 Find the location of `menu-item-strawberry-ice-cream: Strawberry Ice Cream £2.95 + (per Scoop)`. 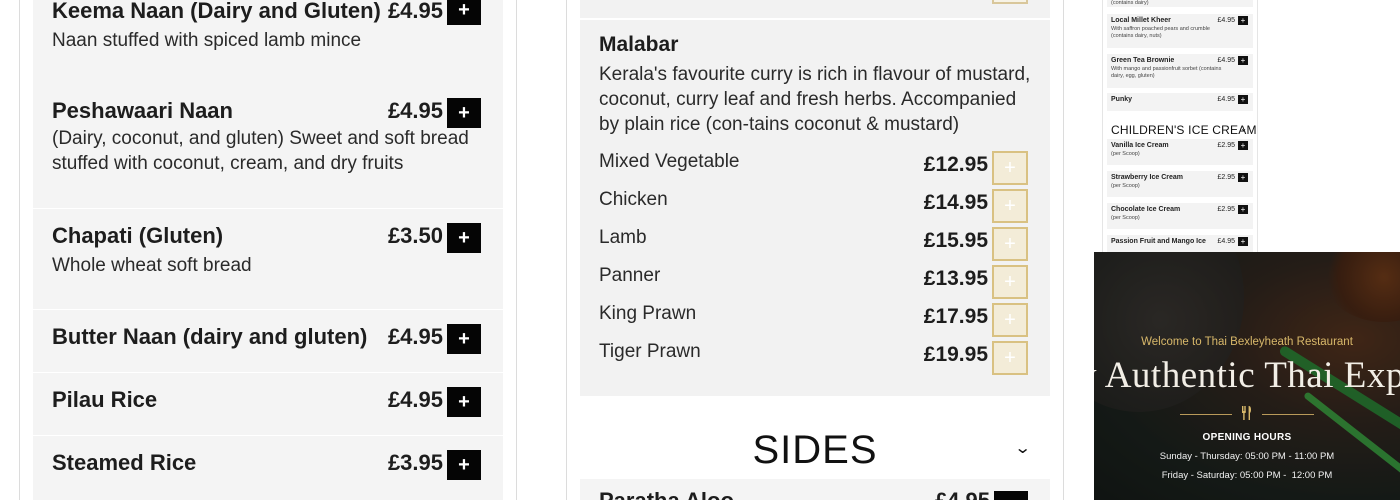

menu-item-strawberry-ice-cream: Strawberry Ice Cream £2.95 + (per Scoop) is located at coordinates (1180, 184).